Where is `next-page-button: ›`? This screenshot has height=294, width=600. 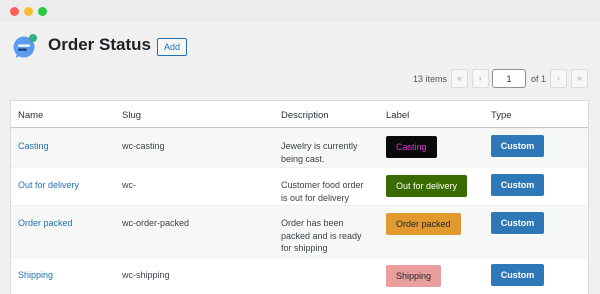 next-page-button: › is located at coordinates (558, 78).